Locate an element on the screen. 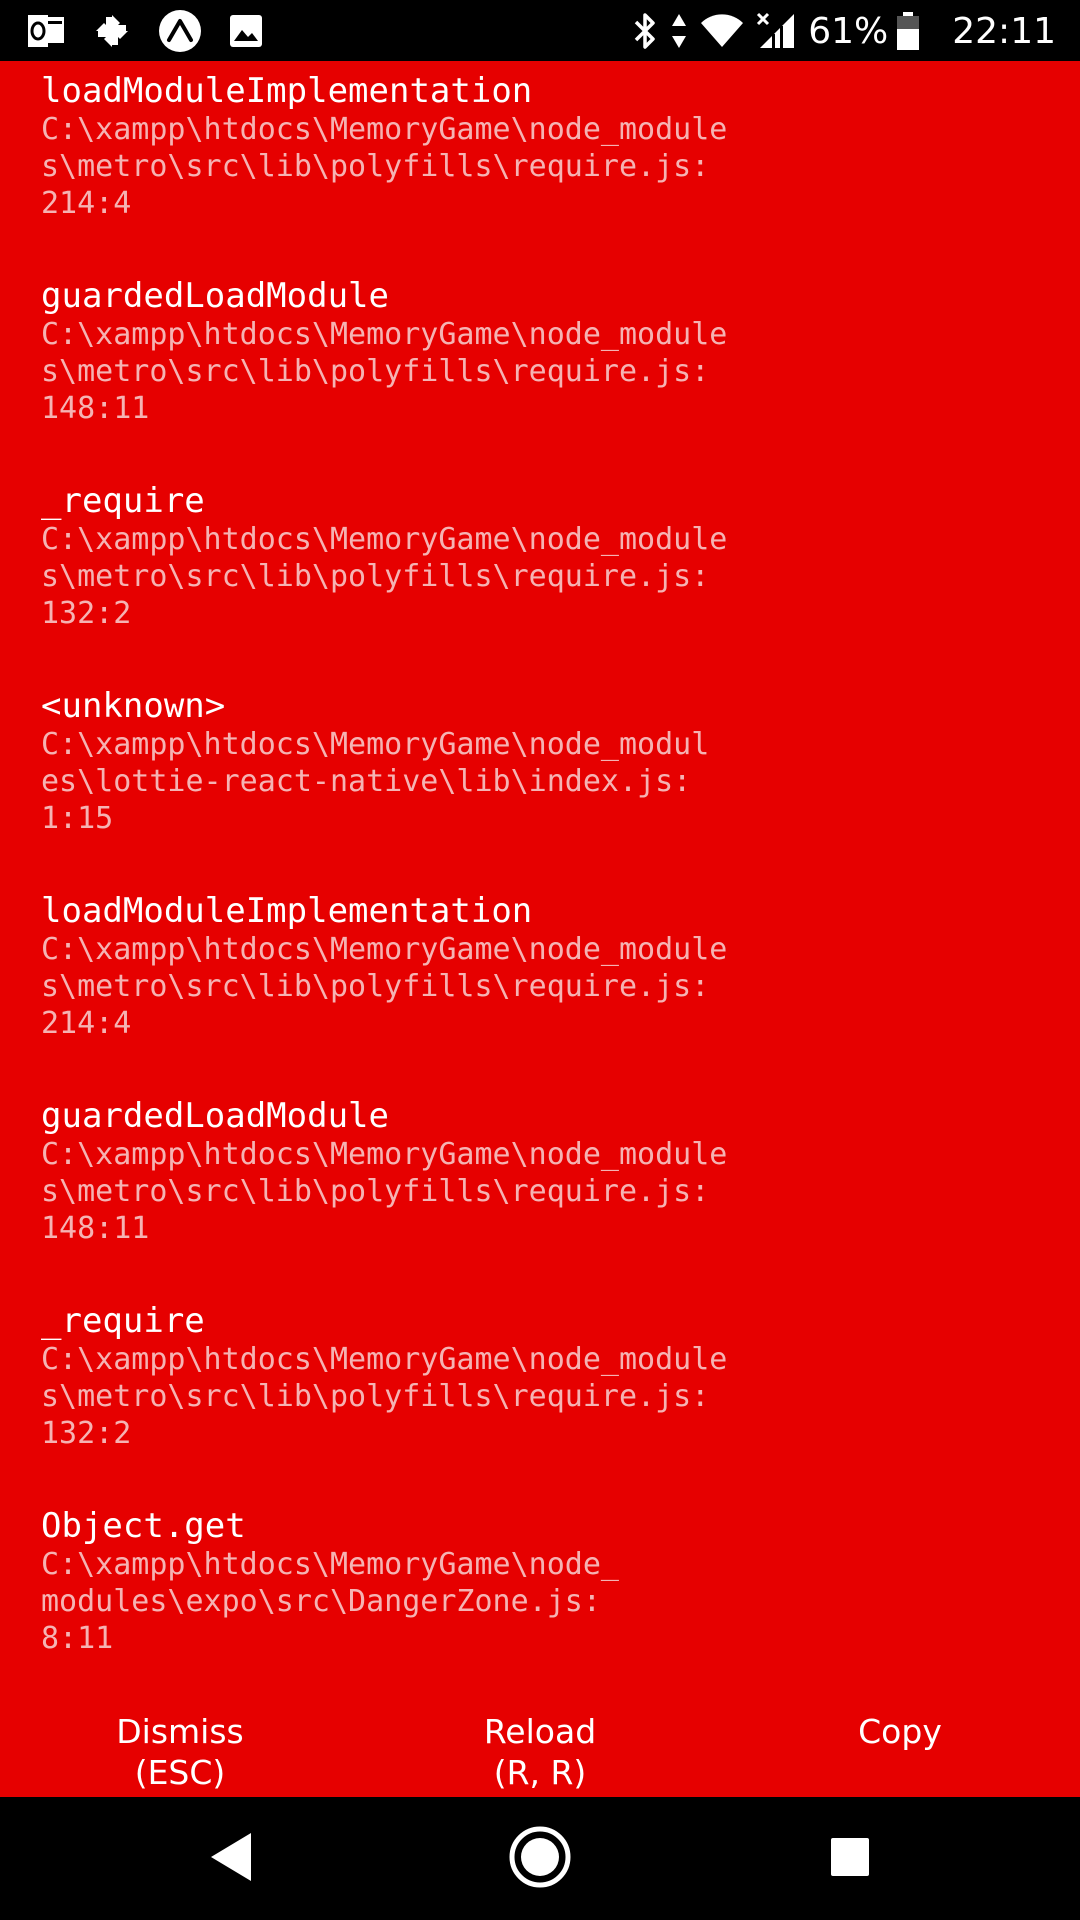 This screenshot has width=1080, height=1920. back-icon is located at coordinates (231, 1859).